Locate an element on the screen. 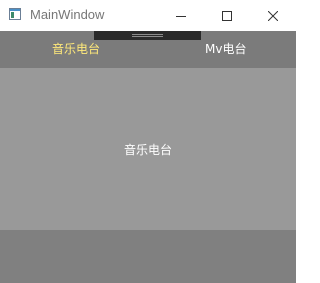  minimize-button is located at coordinates (181, 15).